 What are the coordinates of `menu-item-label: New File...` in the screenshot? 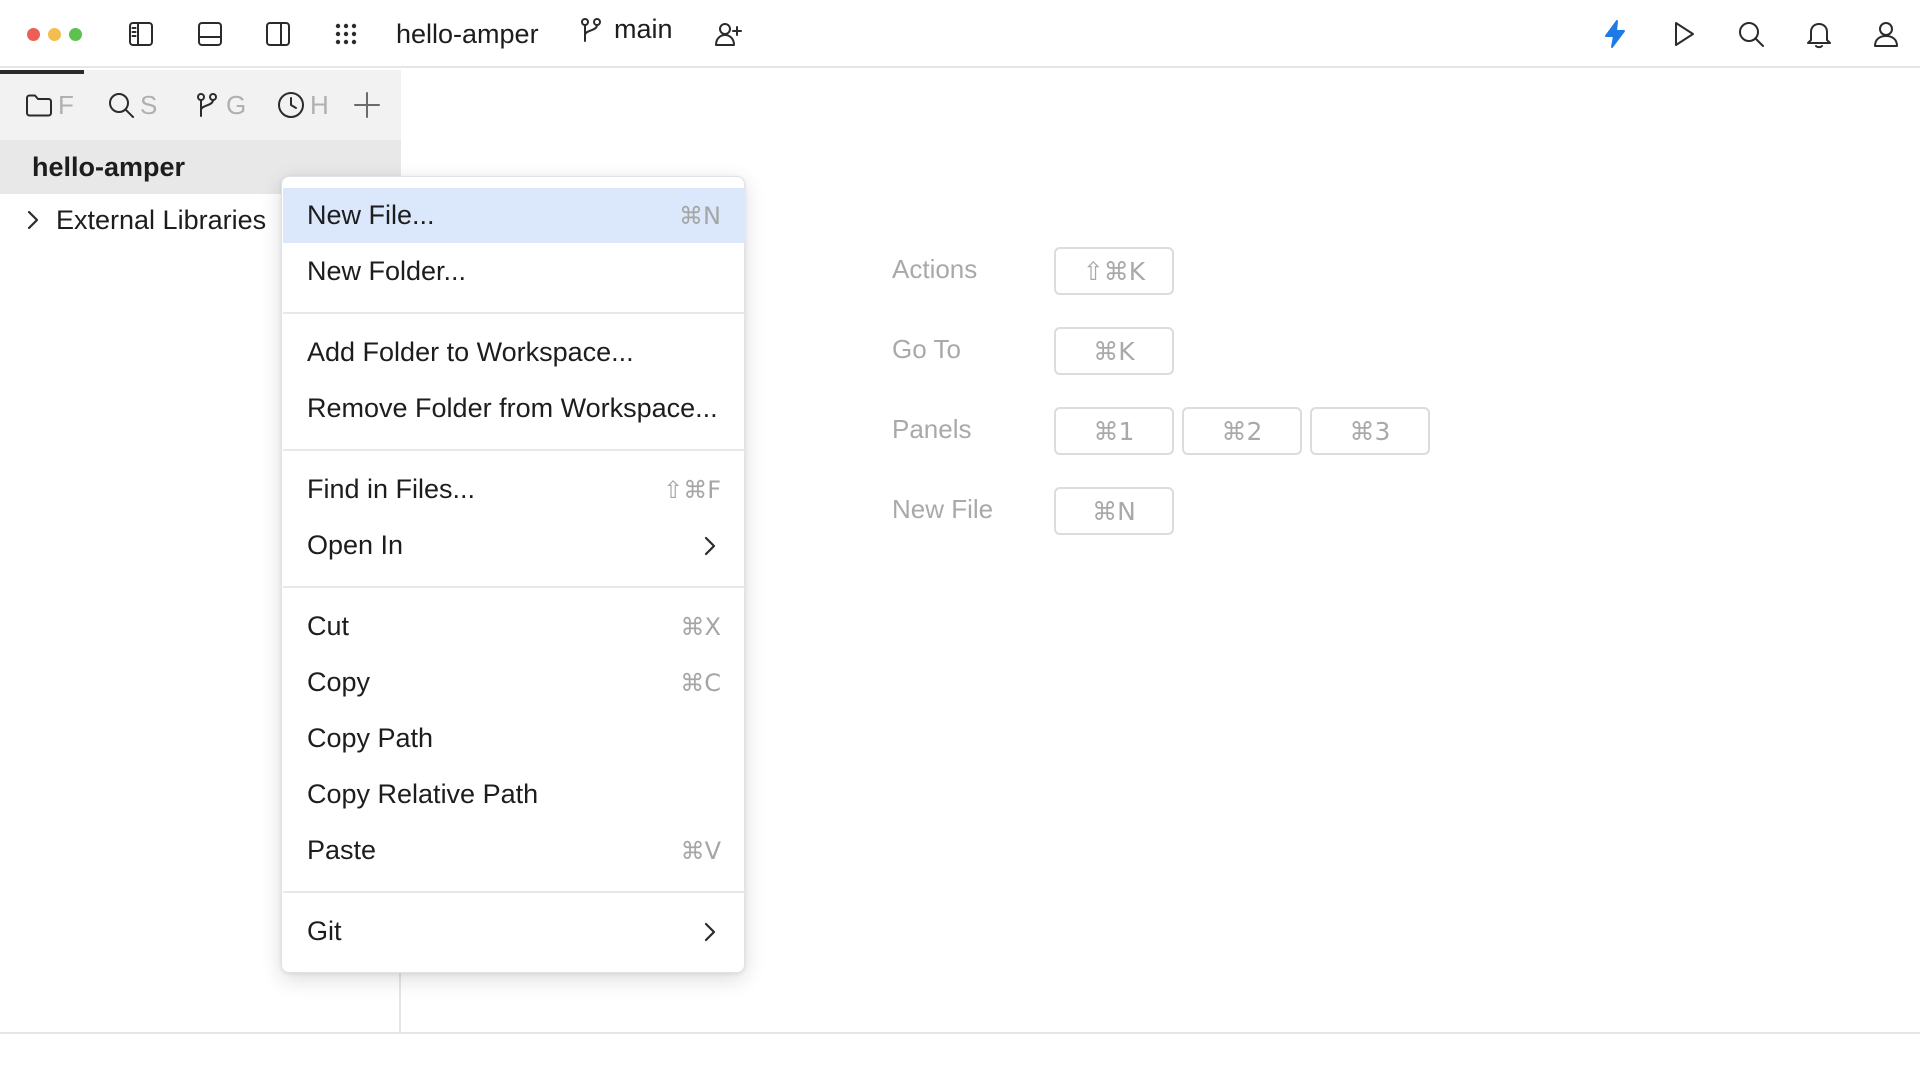 It's located at (371, 215).